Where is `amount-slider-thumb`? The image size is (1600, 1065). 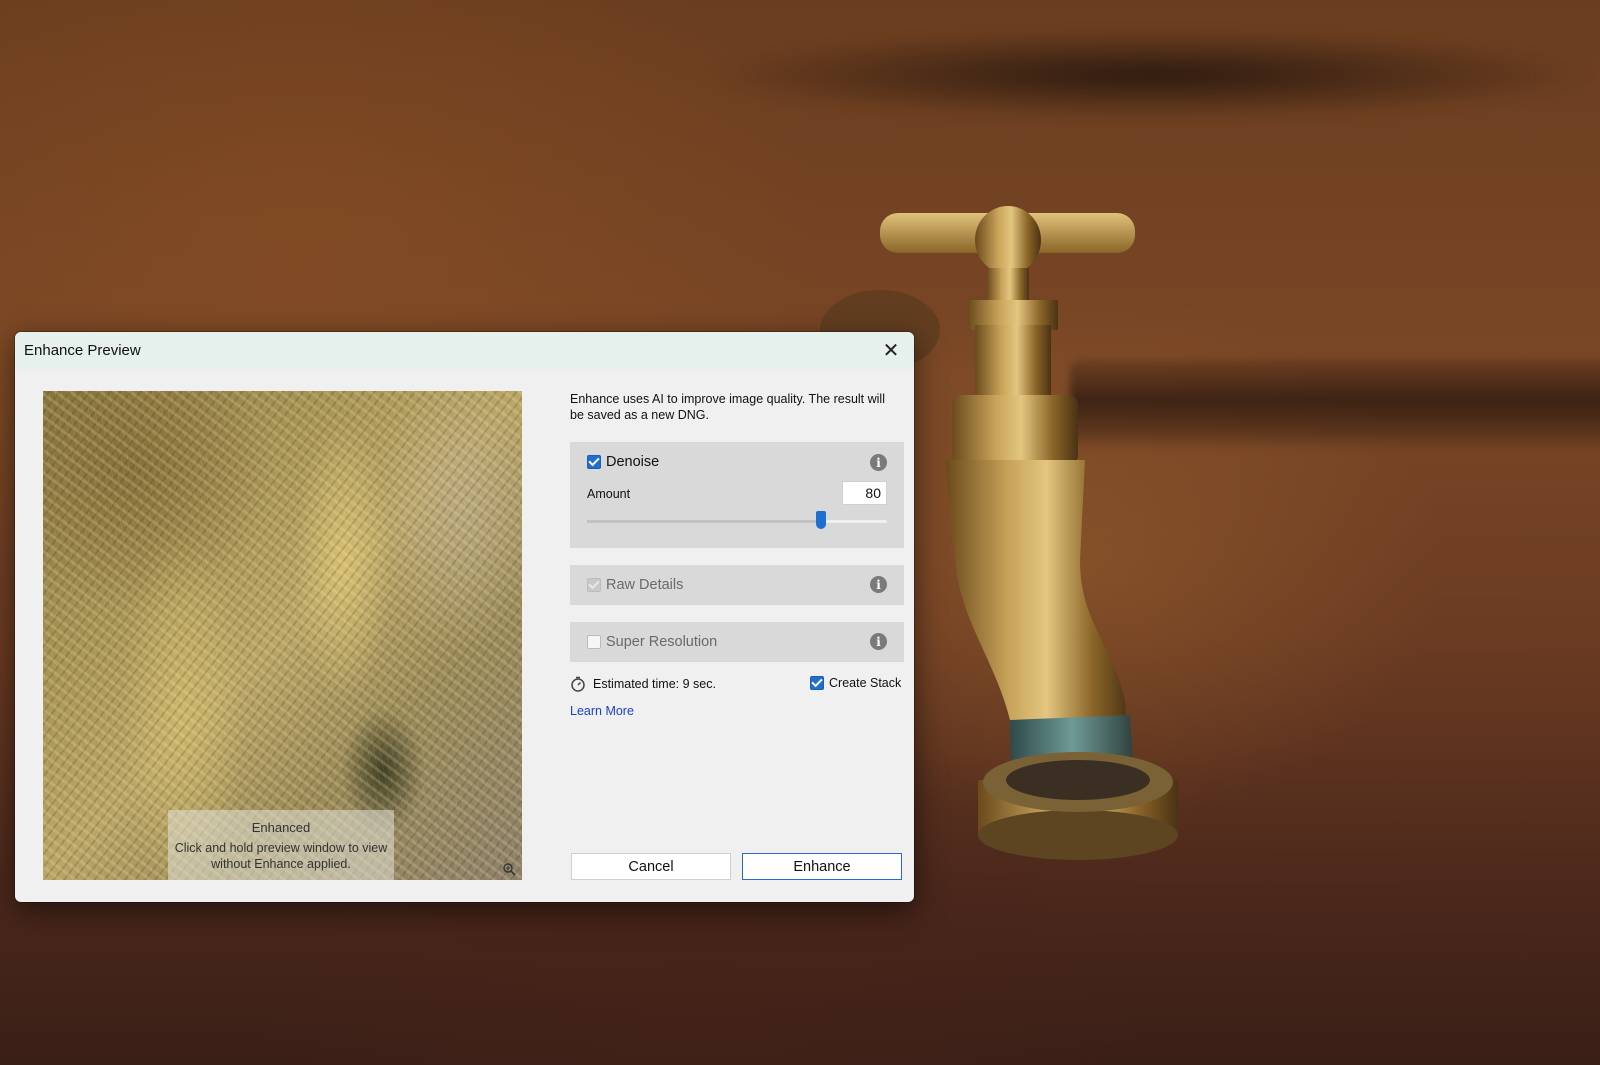 amount-slider-thumb is located at coordinates (821, 520).